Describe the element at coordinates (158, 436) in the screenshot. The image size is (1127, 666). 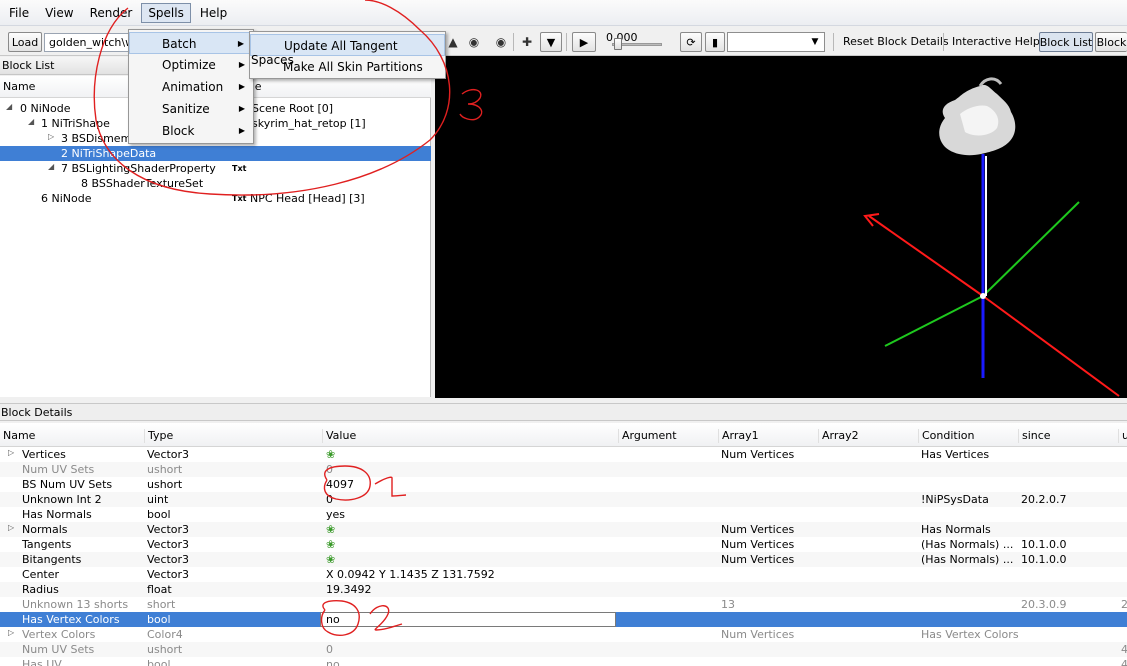
I see `column-header-type: Type` at that location.